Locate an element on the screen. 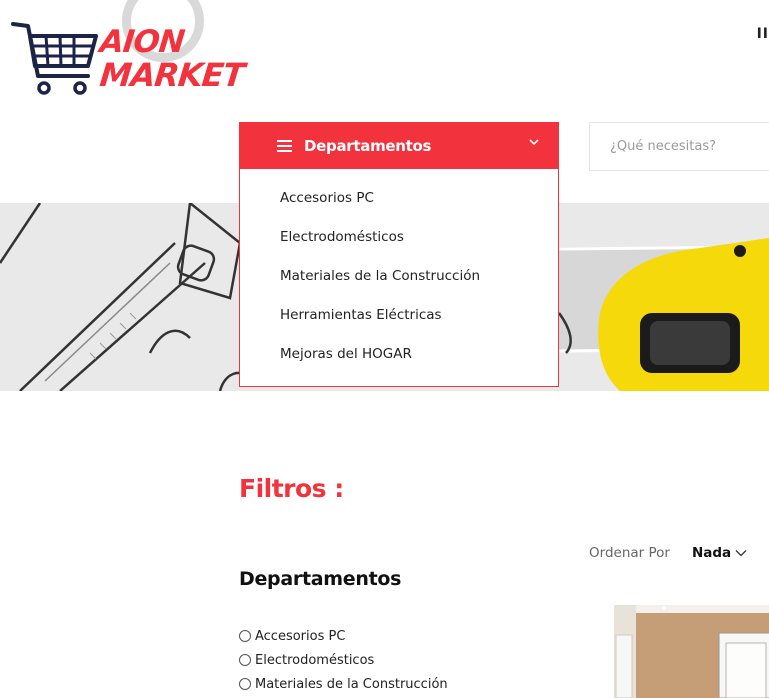 This screenshot has width=769, height=698. logo-text-line2: MARKET is located at coordinates (172, 75).